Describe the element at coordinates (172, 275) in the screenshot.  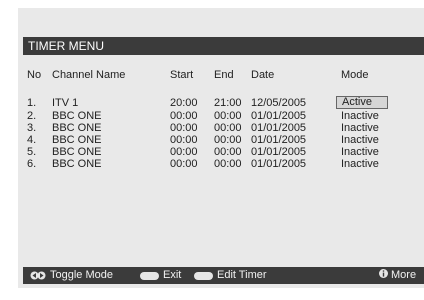
I see `exit-label: Exit` at that location.